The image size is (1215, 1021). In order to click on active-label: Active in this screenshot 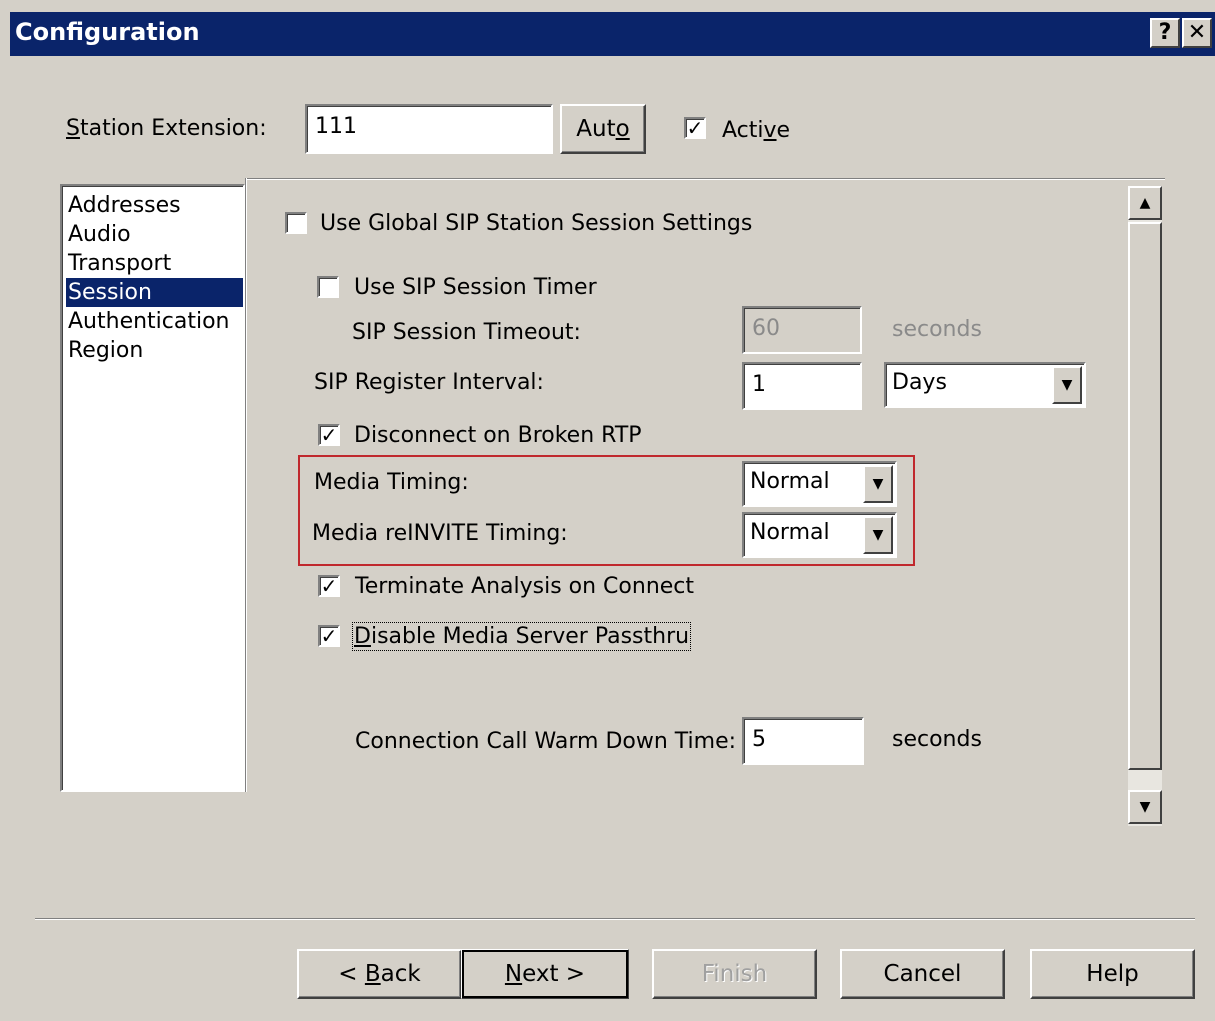, I will do `click(756, 130)`.